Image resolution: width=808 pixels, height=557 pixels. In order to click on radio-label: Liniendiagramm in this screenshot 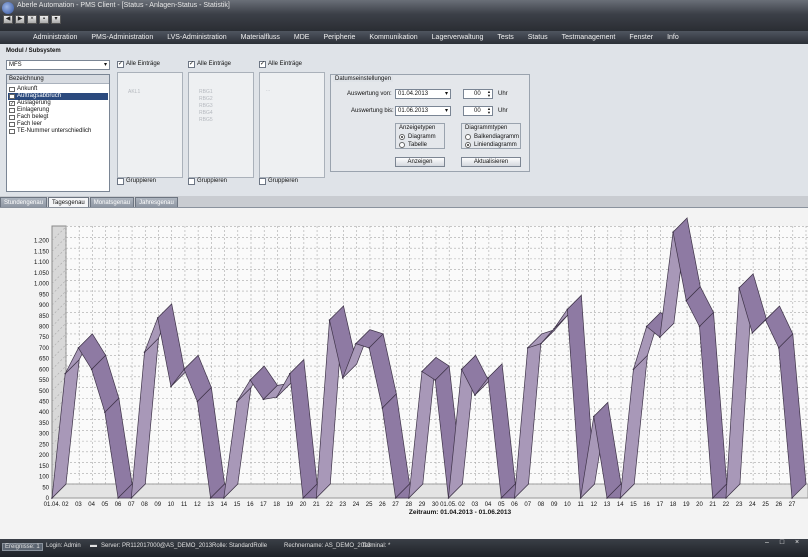, I will do `click(495, 145)`.